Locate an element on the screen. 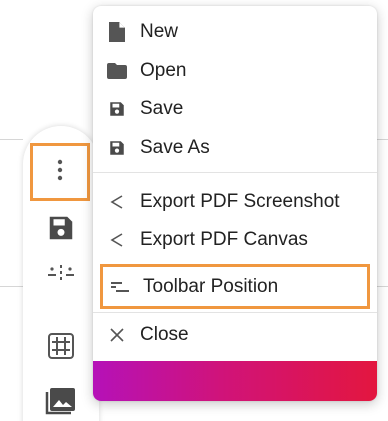 The width and height of the screenshot is (388, 421). toolbar-image-button is located at coordinates (61, 398).